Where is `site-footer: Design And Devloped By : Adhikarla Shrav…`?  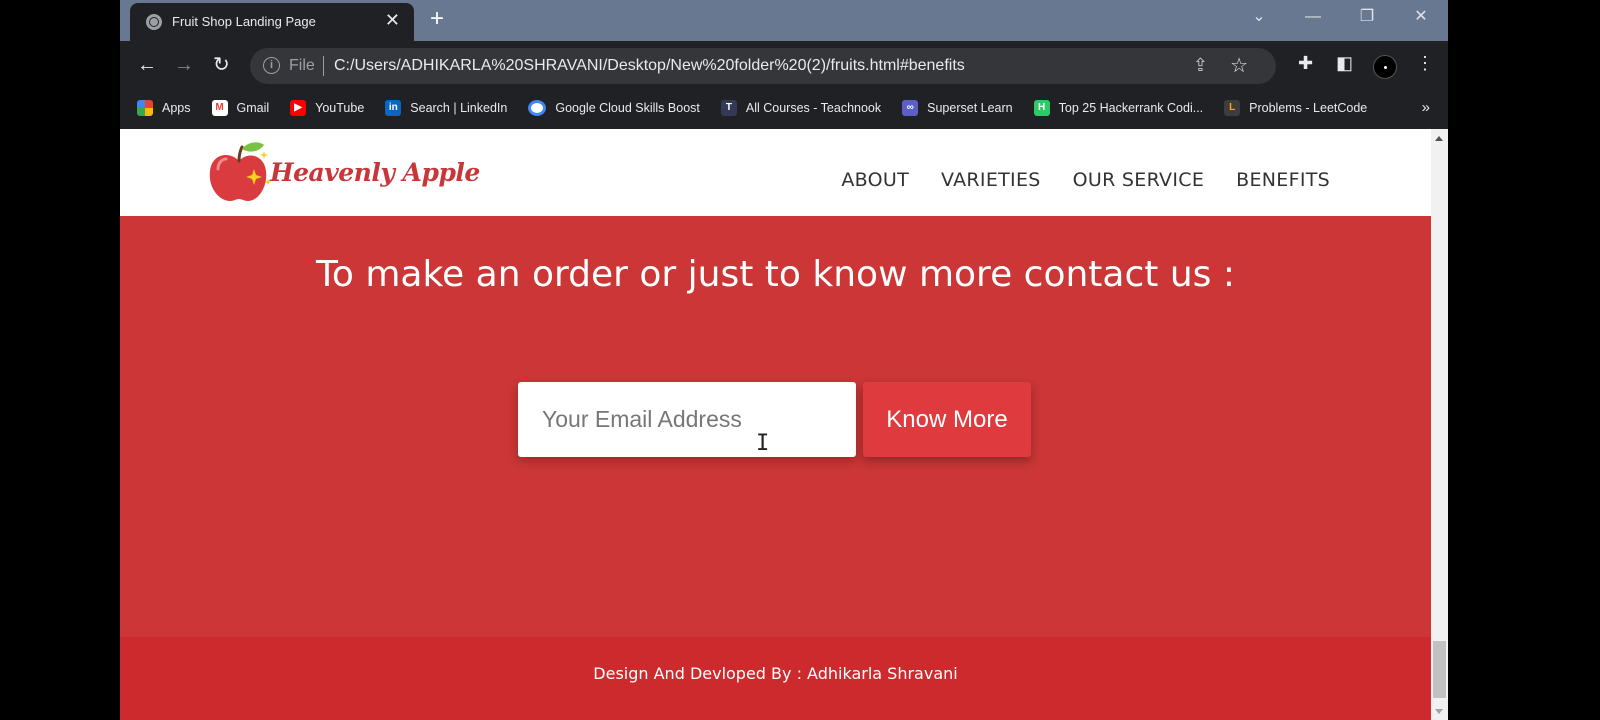 site-footer: Design And Devloped By : Adhikarla Shrav… is located at coordinates (775, 678).